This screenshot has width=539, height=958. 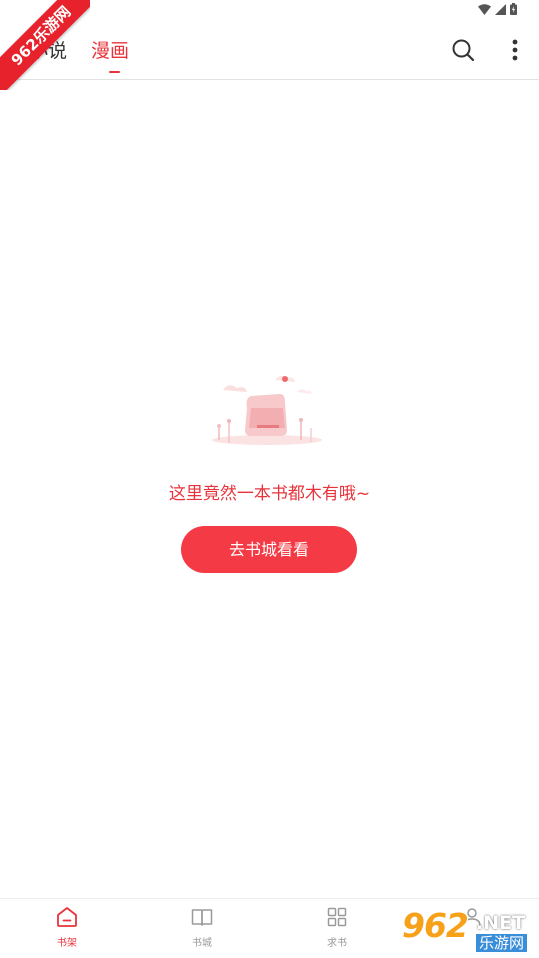 What do you see at coordinates (513, 9) in the screenshot?
I see `battery-icon` at bounding box center [513, 9].